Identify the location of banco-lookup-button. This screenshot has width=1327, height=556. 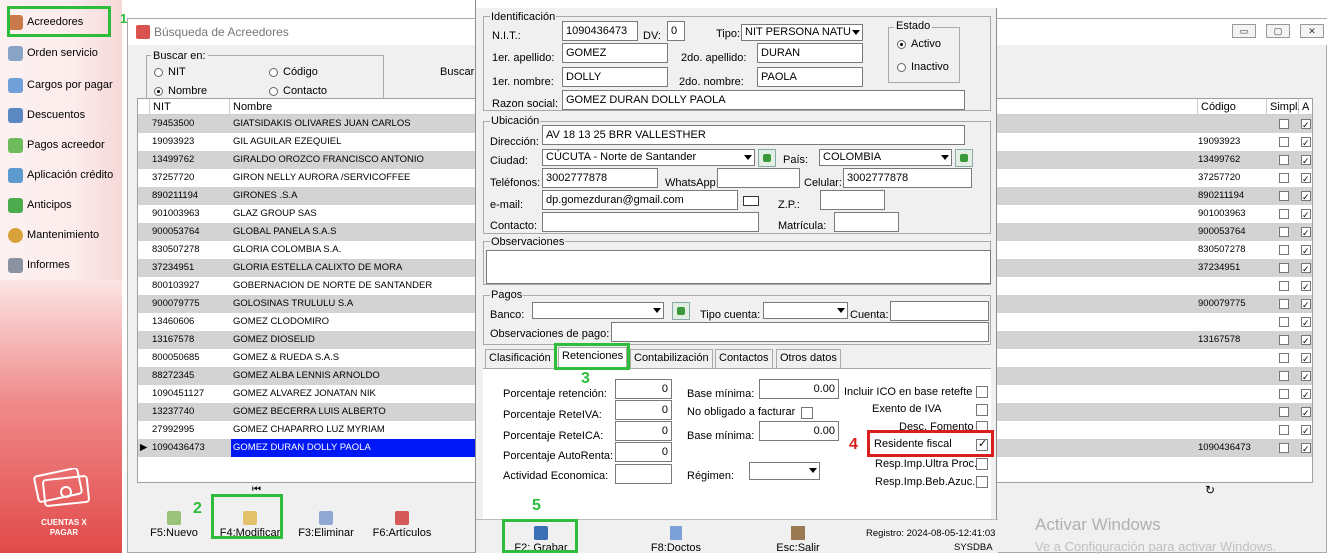
(681, 311).